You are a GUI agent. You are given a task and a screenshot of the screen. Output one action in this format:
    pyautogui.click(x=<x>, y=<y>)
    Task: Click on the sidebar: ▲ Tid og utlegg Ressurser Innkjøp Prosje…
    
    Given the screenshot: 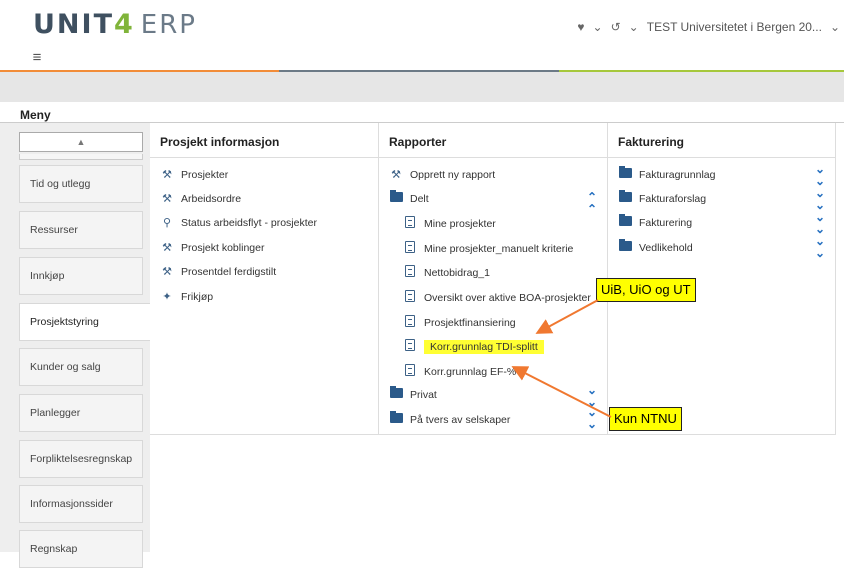 What is the action you would take?
    pyautogui.click(x=75, y=345)
    